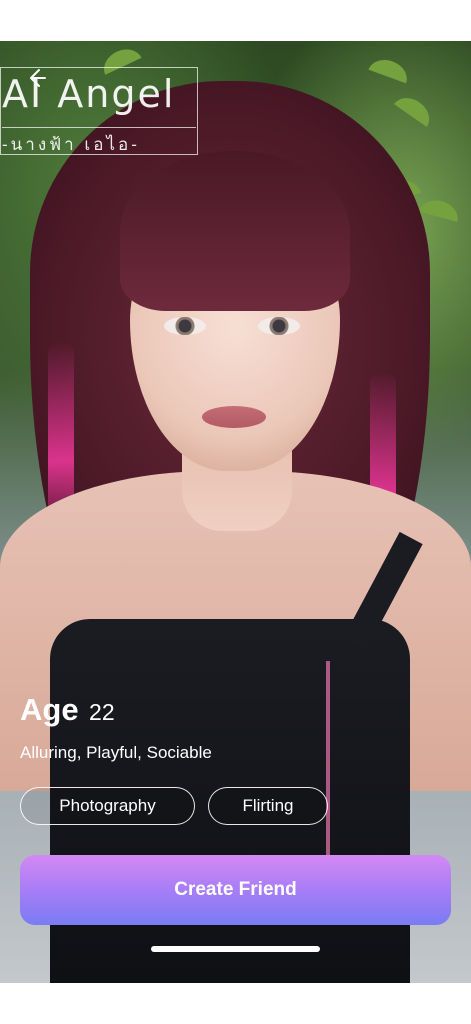  What do you see at coordinates (268, 806) in the screenshot?
I see `chip-flirting: Flirting` at bounding box center [268, 806].